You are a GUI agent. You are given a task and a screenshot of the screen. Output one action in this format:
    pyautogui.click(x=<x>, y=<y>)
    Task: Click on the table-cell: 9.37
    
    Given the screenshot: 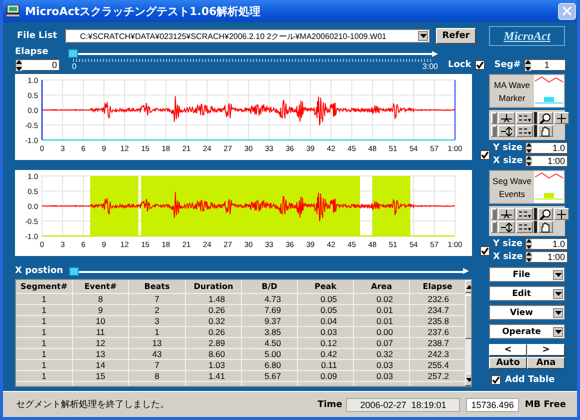 What is the action you would take?
    pyautogui.click(x=269, y=321)
    